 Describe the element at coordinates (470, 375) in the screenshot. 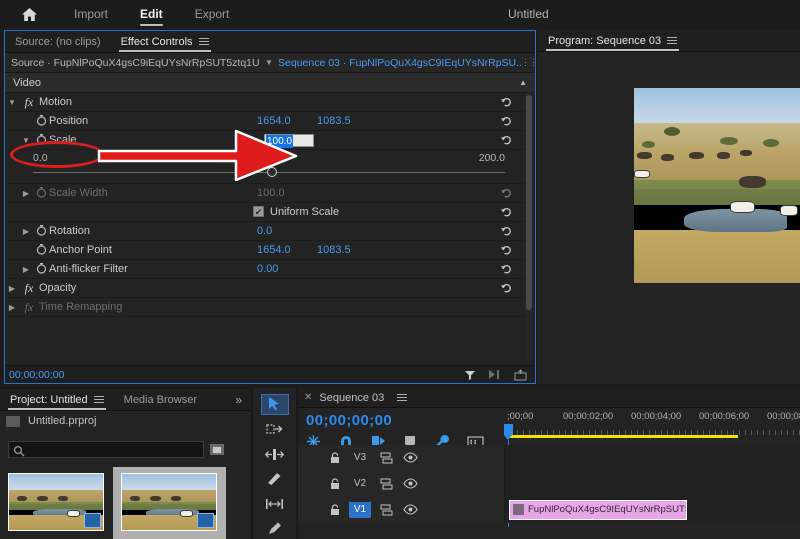

I see `filter-icon` at that location.